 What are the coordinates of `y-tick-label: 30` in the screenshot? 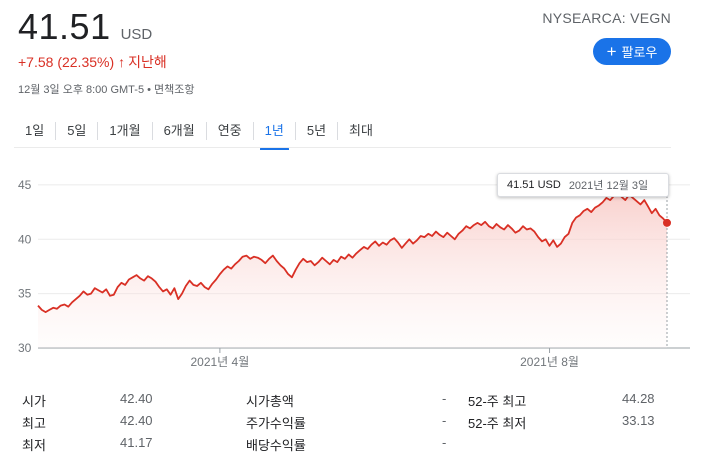 It's located at (25, 348).